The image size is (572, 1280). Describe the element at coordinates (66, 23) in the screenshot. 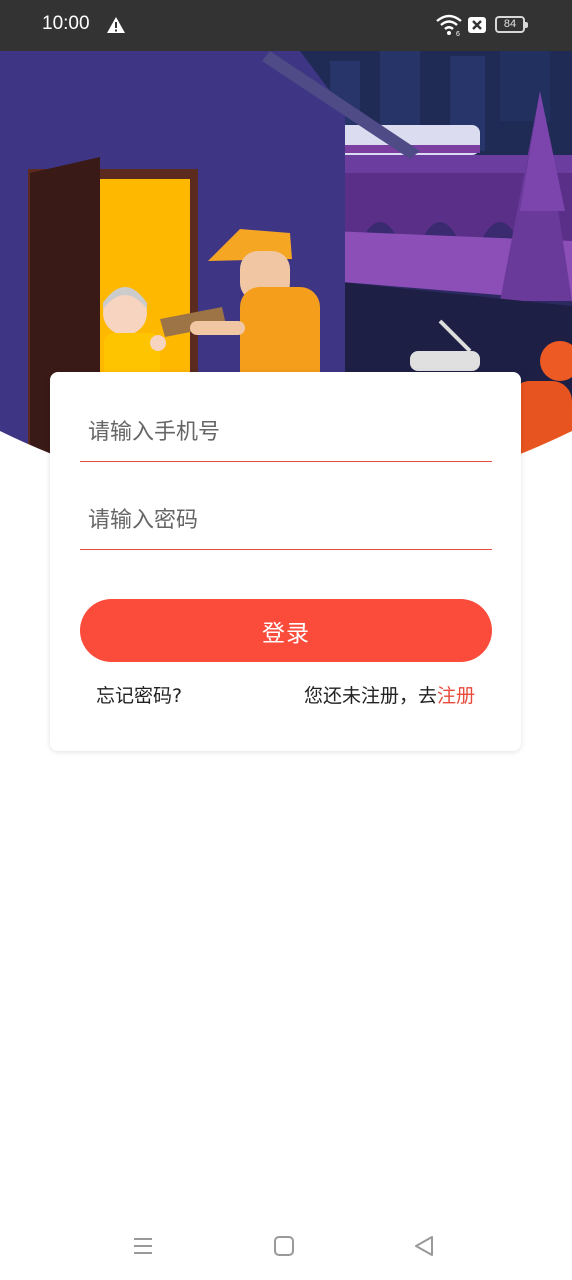

I see `status-time: 10:00` at that location.